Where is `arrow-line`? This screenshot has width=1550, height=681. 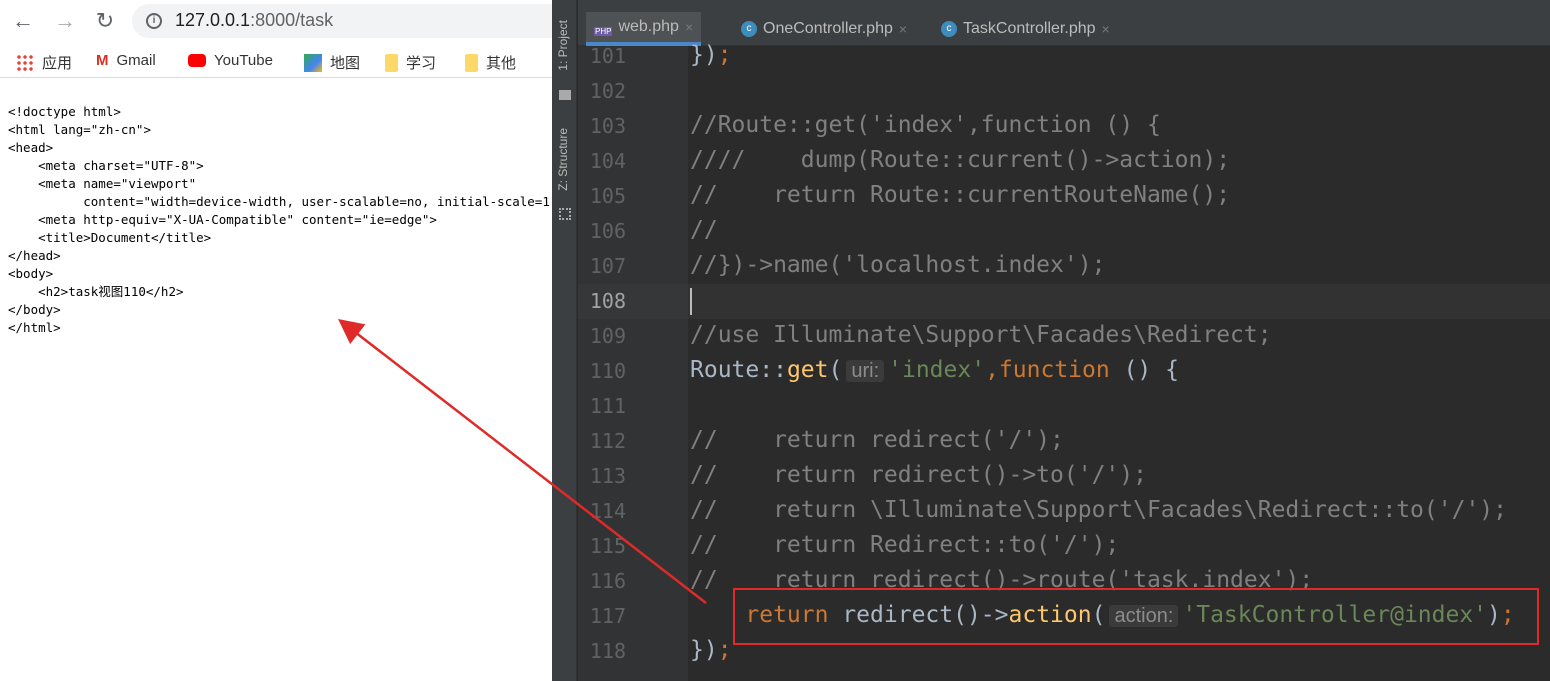
arrow-line is located at coordinates (522, 461).